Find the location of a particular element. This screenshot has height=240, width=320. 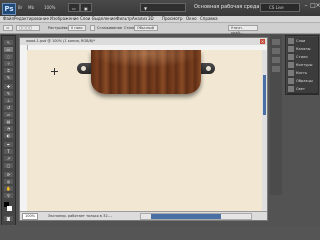

3d-rotate-tool-icon: ⟳ is located at coordinates (8, 174).